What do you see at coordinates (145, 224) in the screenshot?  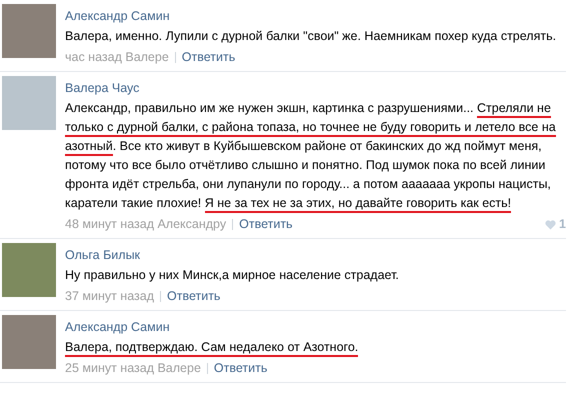 I see `timestamp: 48 минут назад Александру` at bounding box center [145, 224].